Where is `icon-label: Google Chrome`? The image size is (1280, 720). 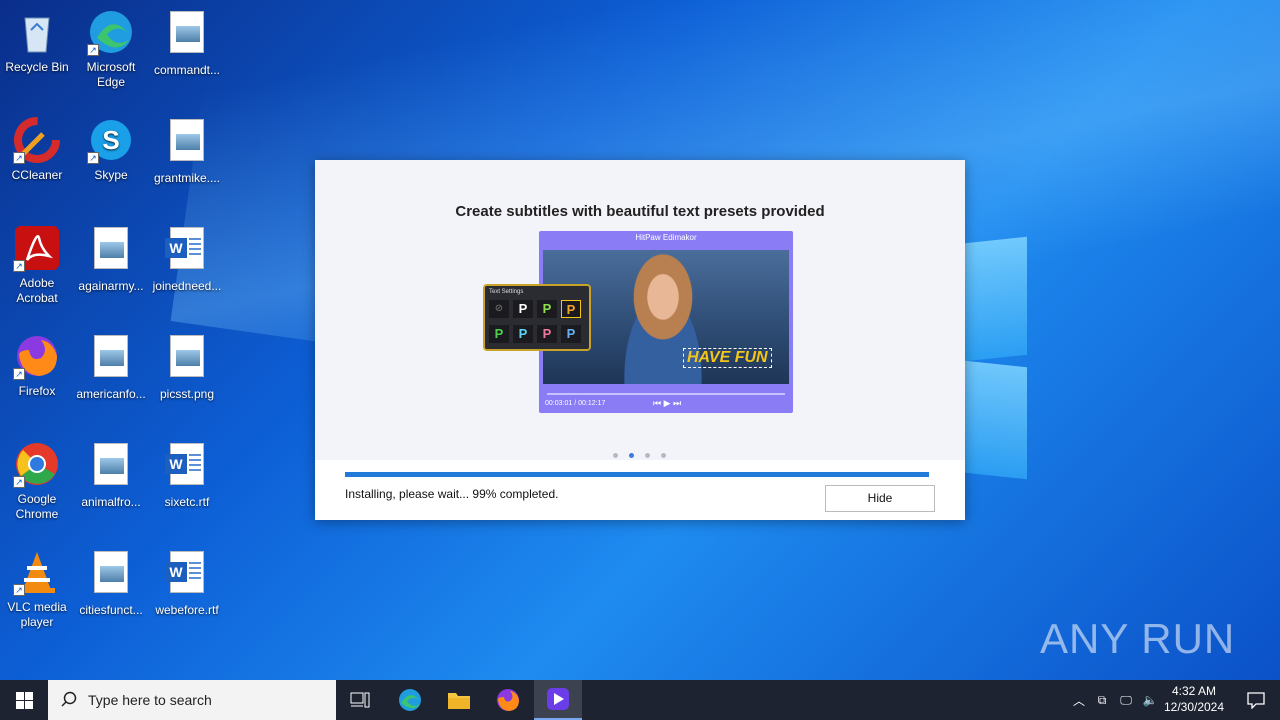
icon-label: Google Chrome is located at coordinates (37, 506).